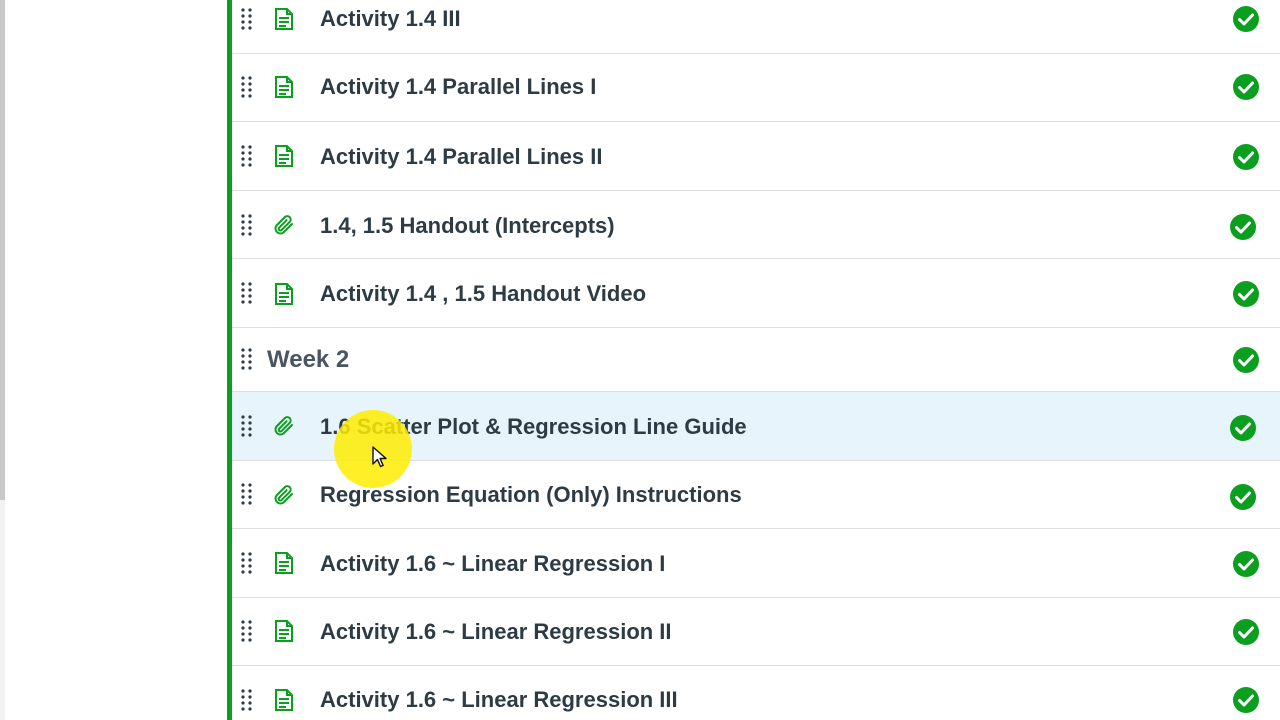 The height and width of the screenshot is (720, 1280). I want to click on module-item-row: Regression Equation (Only) Instructions, so click(756, 495).